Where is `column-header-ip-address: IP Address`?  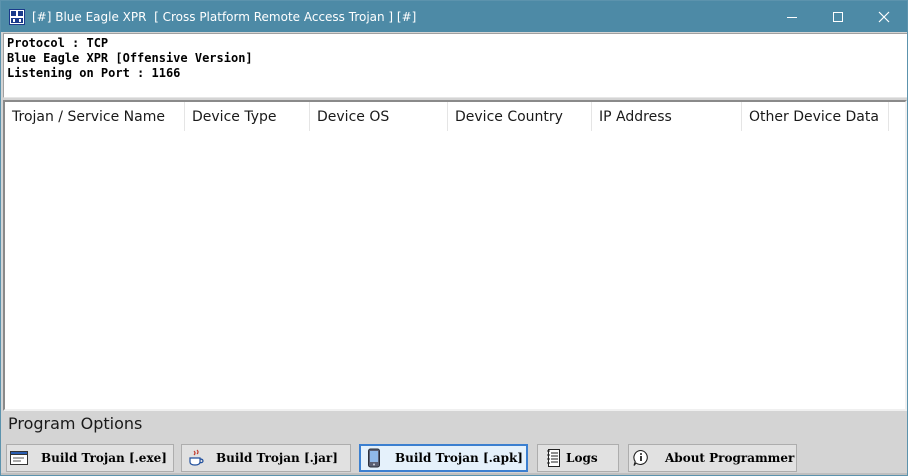
column-header-ip-address: IP Address is located at coordinates (667, 116).